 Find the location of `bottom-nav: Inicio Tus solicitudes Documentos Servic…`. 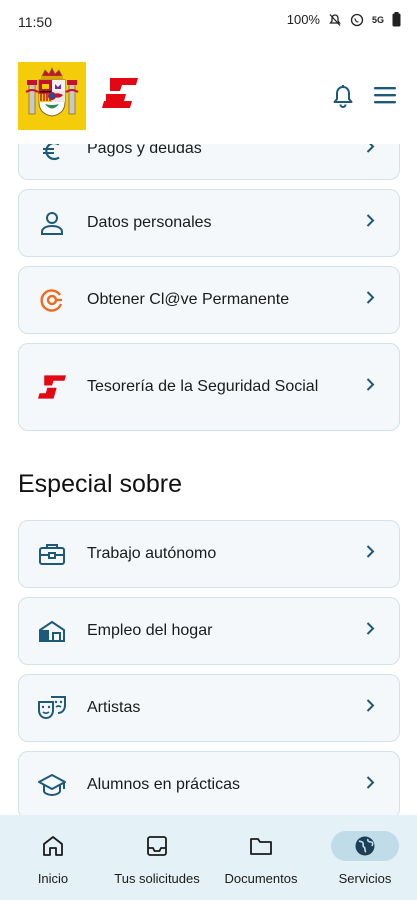

bottom-nav: Inicio Tus solicitudes Documentos Servic… is located at coordinates (208, 857).